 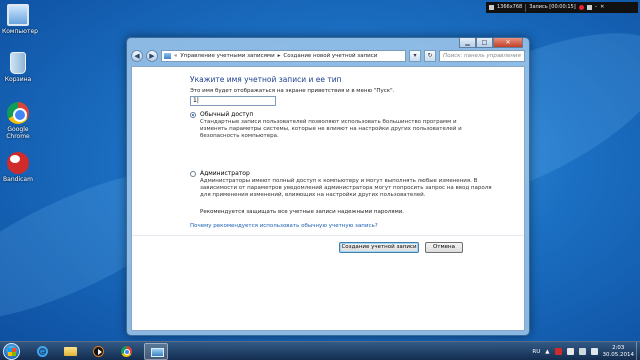 I want to click on network-icon, so click(x=582, y=351).